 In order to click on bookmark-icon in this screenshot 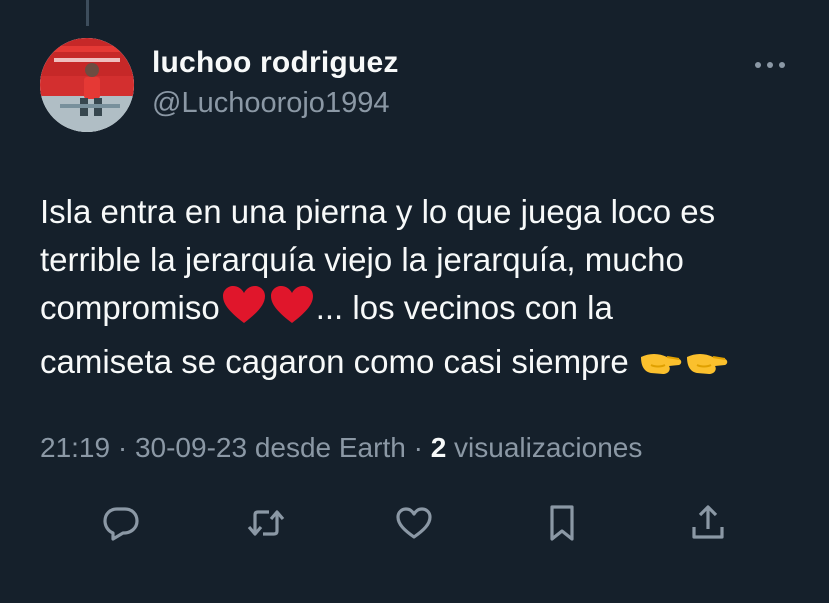, I will do `click(562, 523)`.